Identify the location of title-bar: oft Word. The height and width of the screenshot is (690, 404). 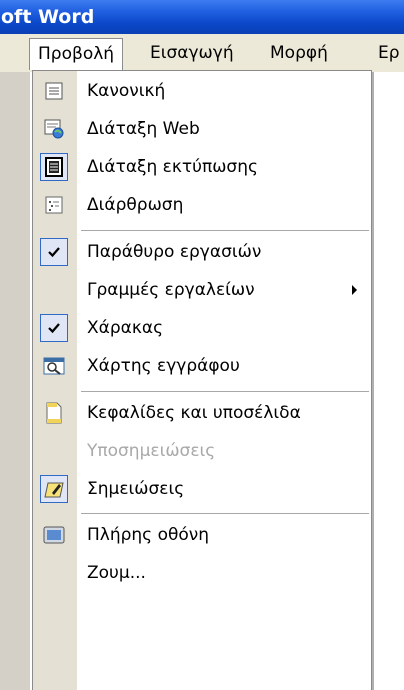
(202, 17).